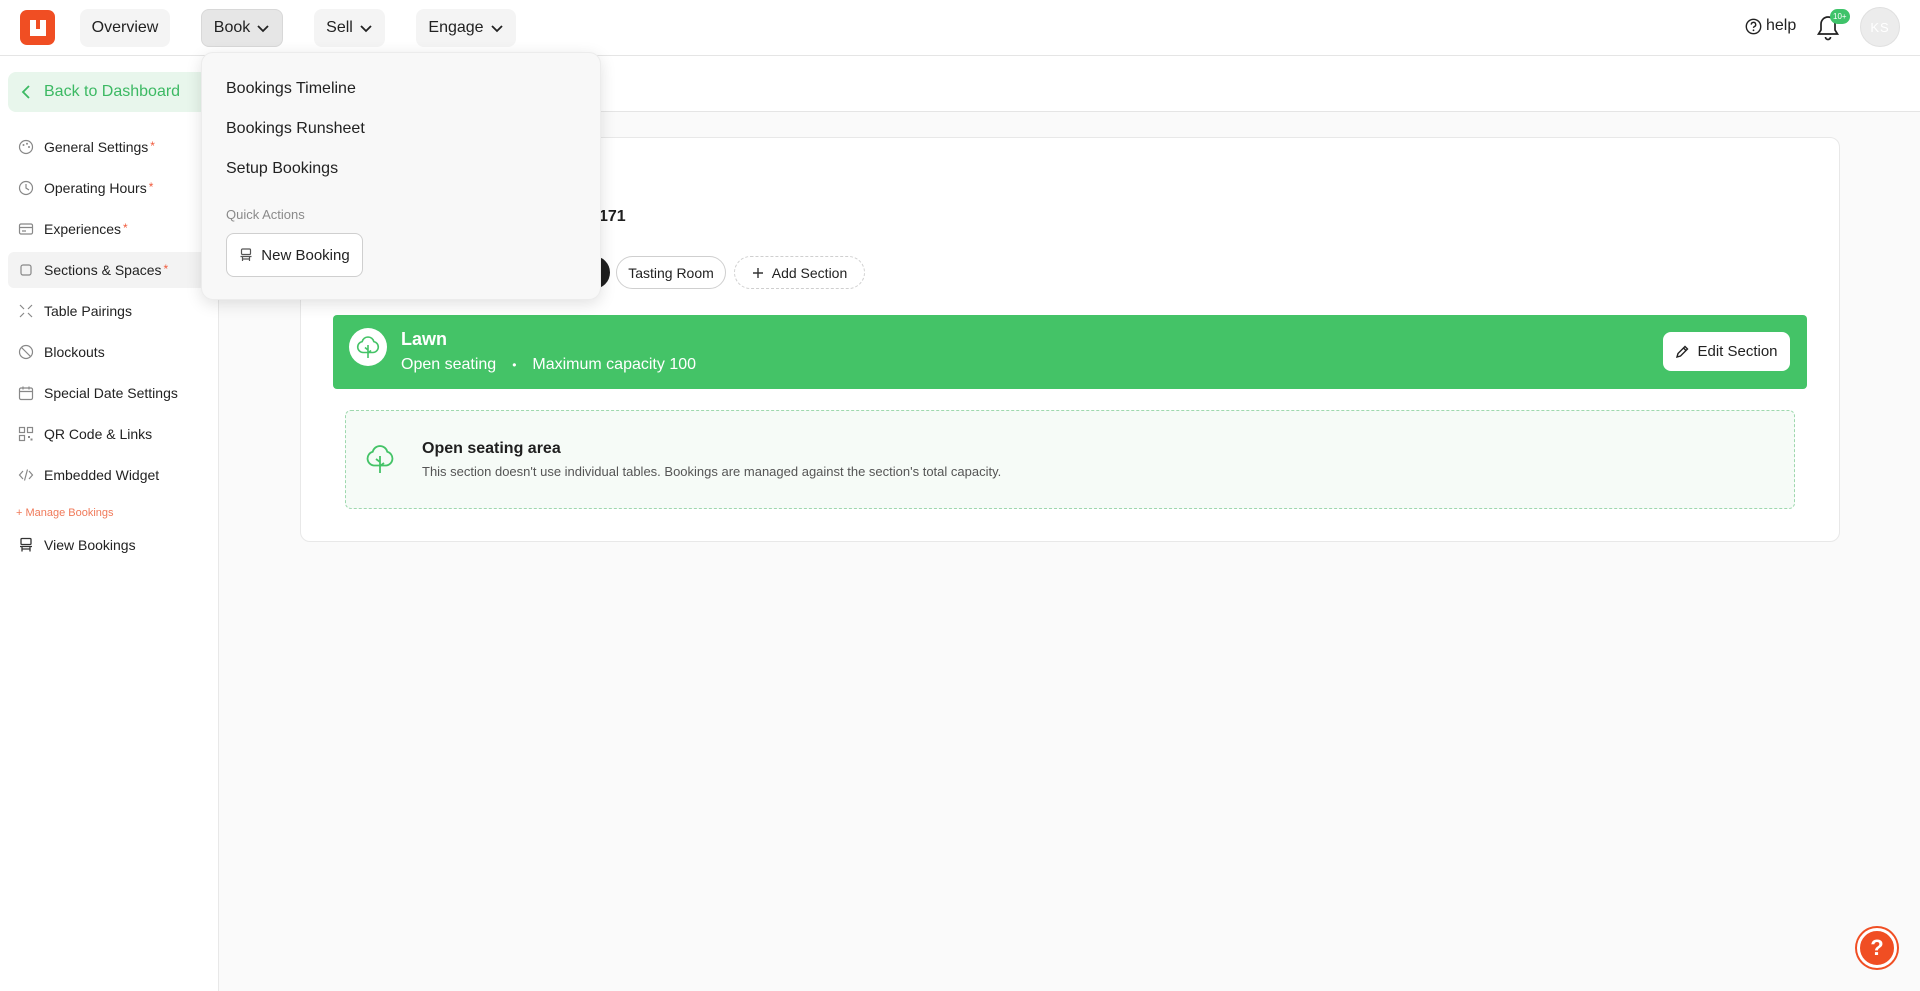 The height and width of the screenshot is (991, 1920). Describe the element at coordinates (98, 434) in the screenshot. I see `sidebar-item-label: QR Code & Links` at that location.